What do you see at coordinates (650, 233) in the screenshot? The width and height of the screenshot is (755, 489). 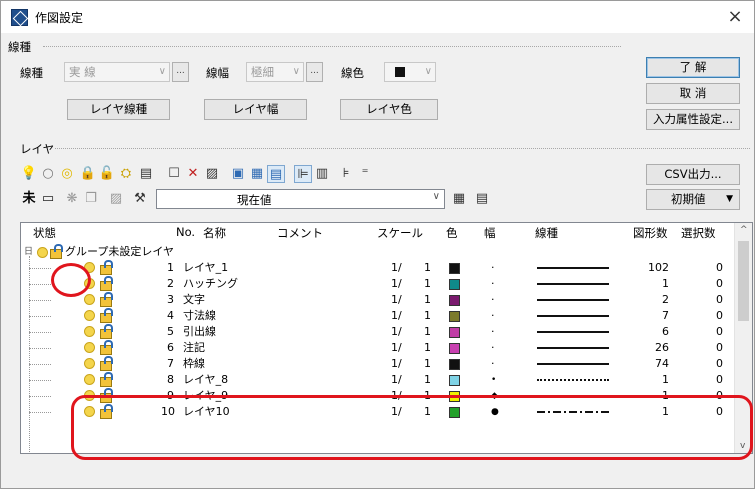 I see `column-header-shapes: 図形数` at bounding box center [650, 233].